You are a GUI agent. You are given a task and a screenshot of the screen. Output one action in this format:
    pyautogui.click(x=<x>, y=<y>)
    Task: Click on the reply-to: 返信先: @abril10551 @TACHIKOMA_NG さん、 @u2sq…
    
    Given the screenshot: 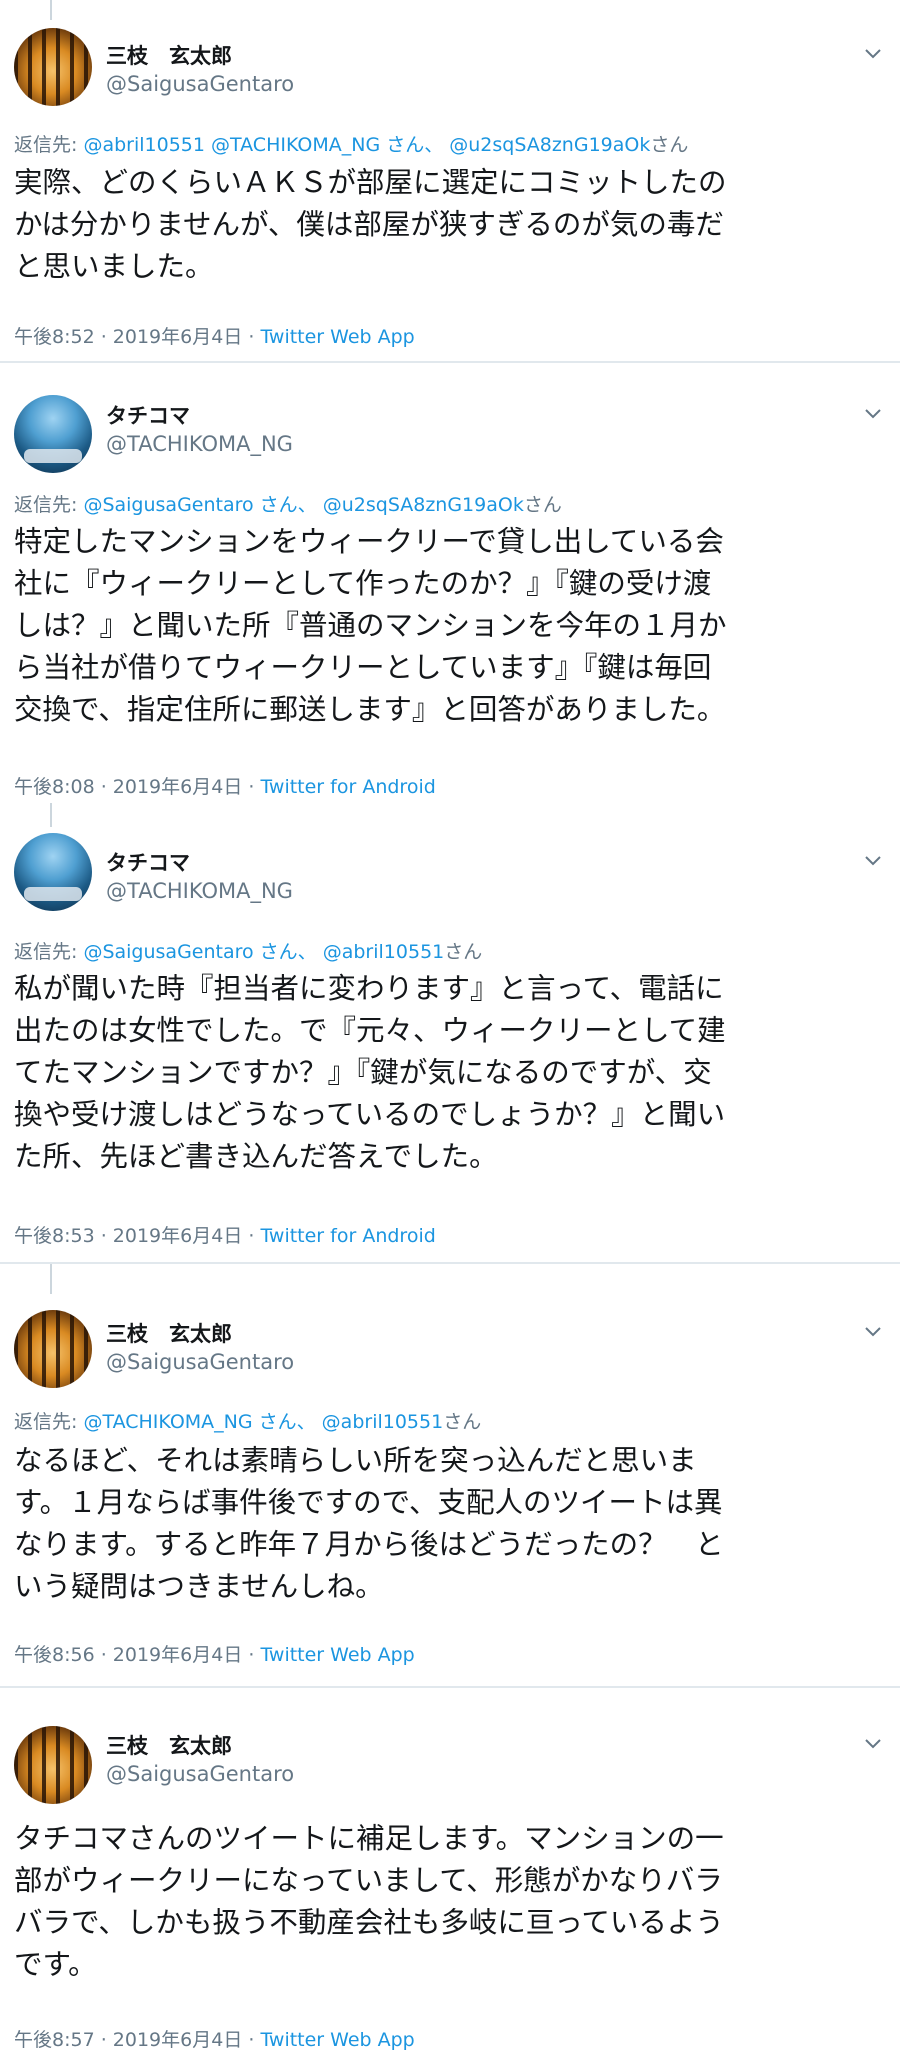 What is the action you would take?
    pyautogui.click(x=351, y=143)
    